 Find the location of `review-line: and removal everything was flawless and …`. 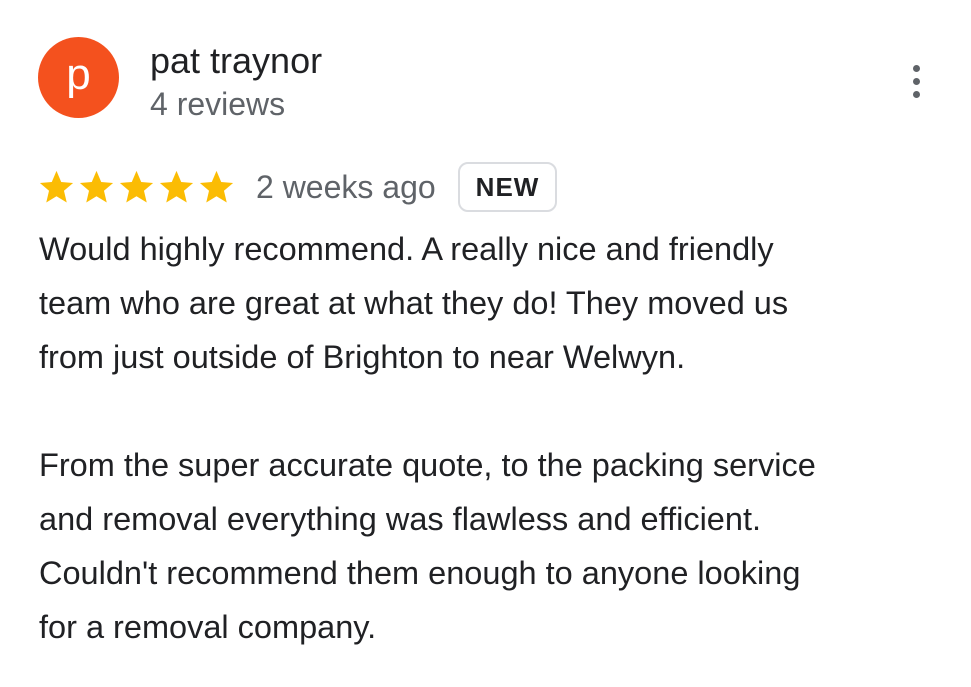

review-line: and removal everything was flawless and … is located at coordinates (400, 519).